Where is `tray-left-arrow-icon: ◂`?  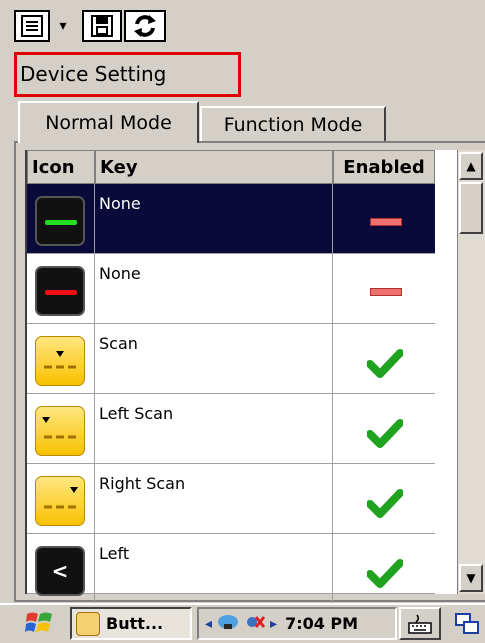
tray-left-arrow-icon: ◂ is located at coordinates (208, 624).